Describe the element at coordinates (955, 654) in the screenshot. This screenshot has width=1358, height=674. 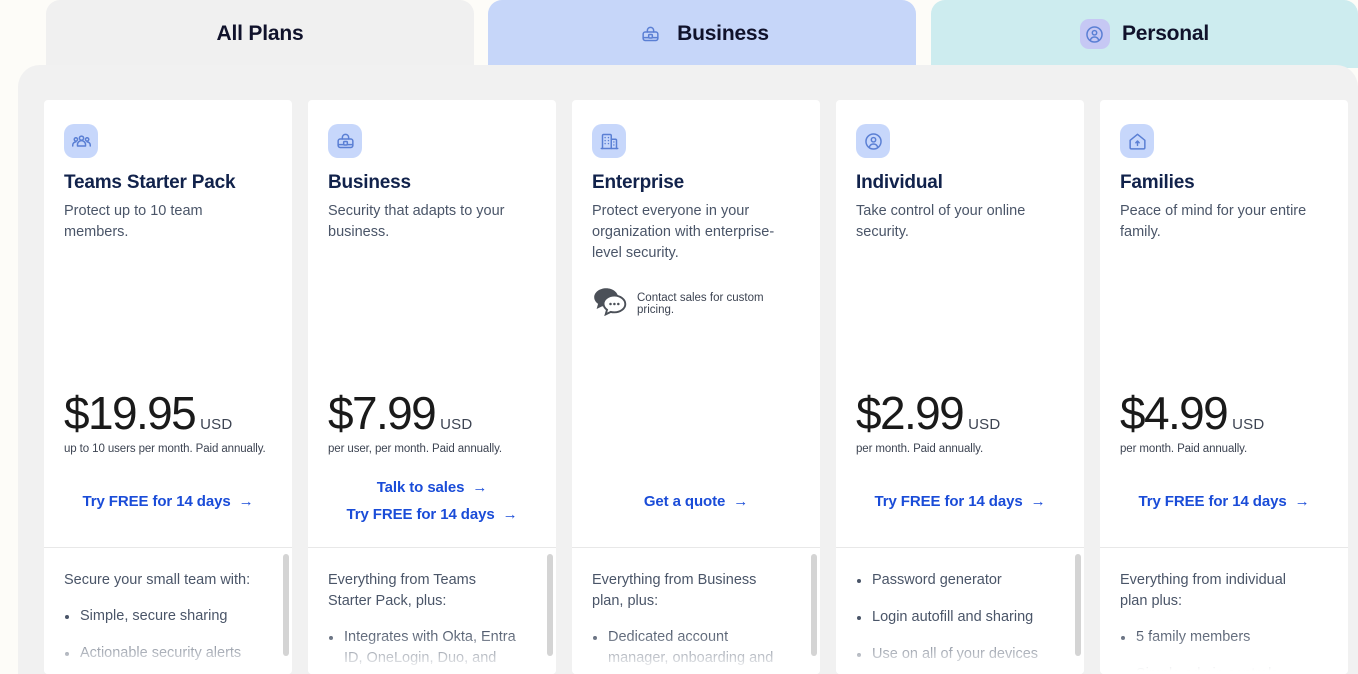
I see `feature-text: Use on all of your devices` at that location.